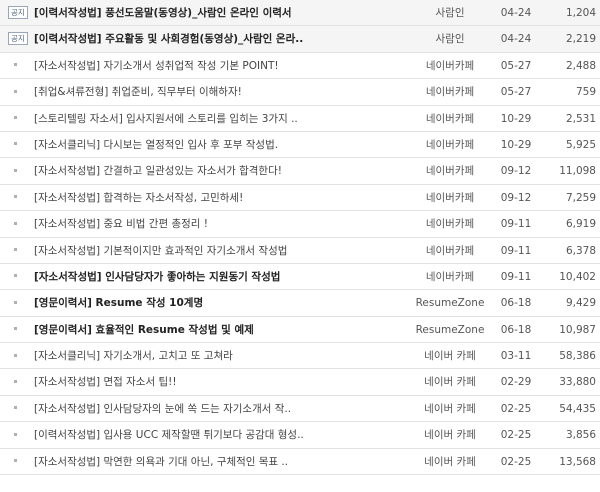 Image resolution: width=600 pixels, height=492 pixels. I want to click on post-date: 03-11, so click(516, 356).